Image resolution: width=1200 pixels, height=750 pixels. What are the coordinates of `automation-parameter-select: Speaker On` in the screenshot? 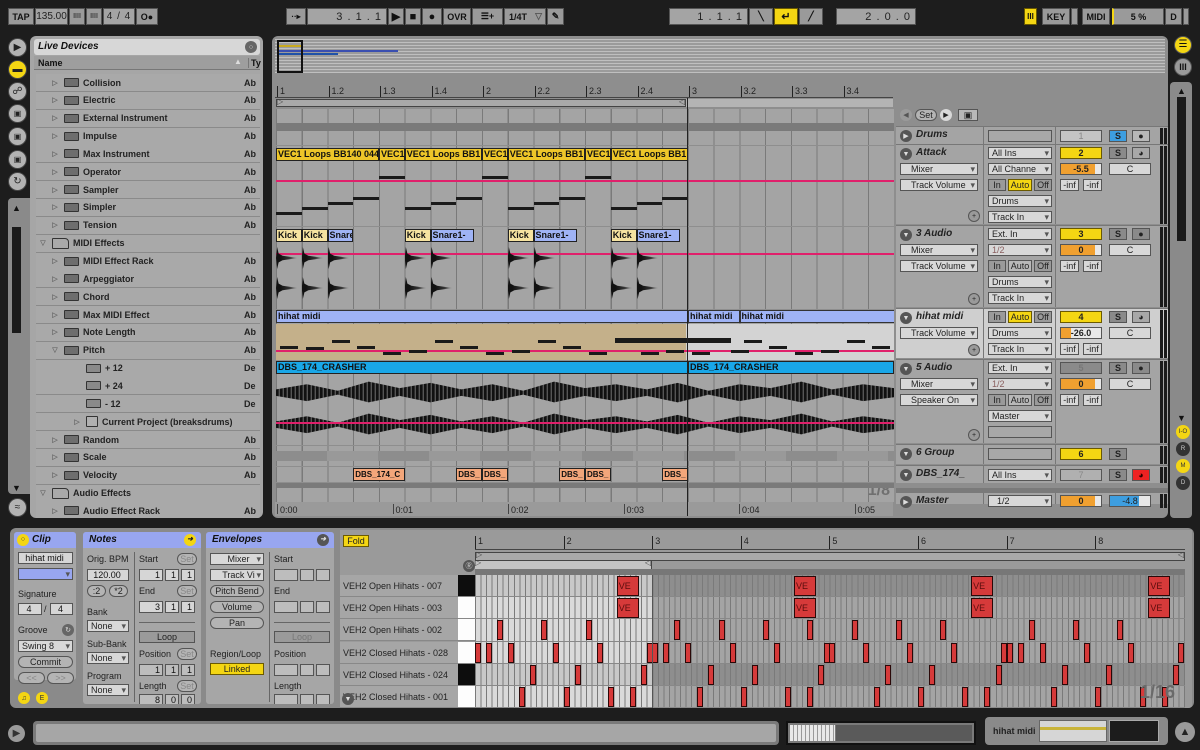 It's located at (939, 400).